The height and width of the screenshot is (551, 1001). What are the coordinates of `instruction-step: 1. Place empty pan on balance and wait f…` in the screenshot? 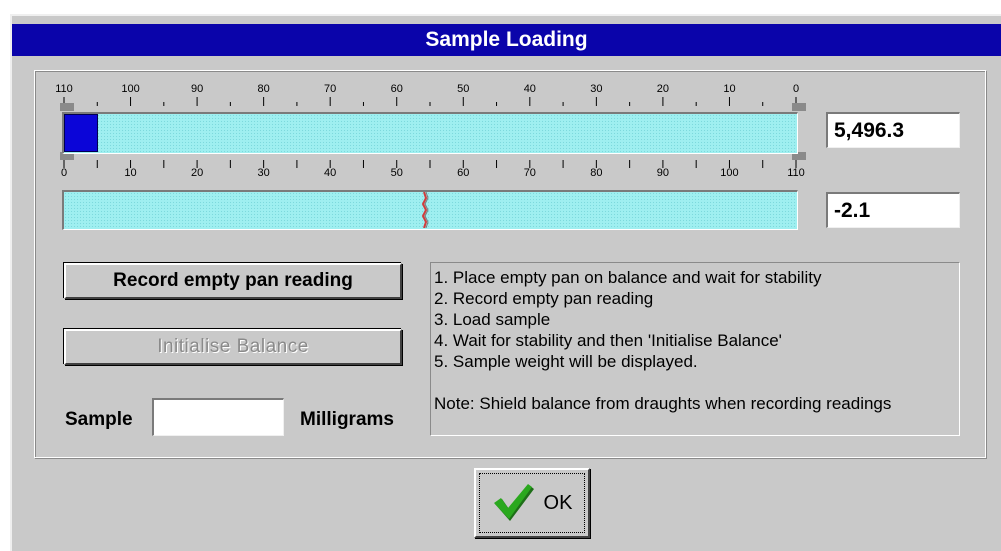 It's located at (628, 277).